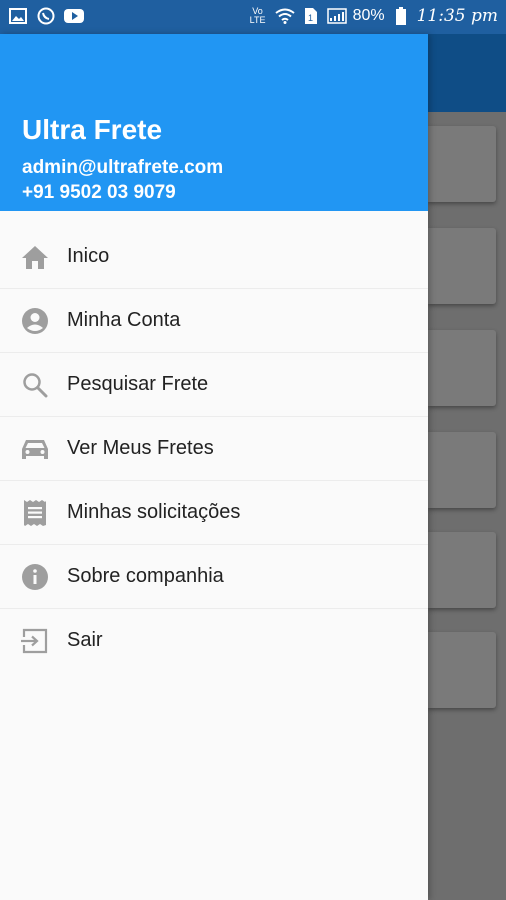 The image size is (506, 900). I want to click on menu-item-label: Sair, so click(85, 640).